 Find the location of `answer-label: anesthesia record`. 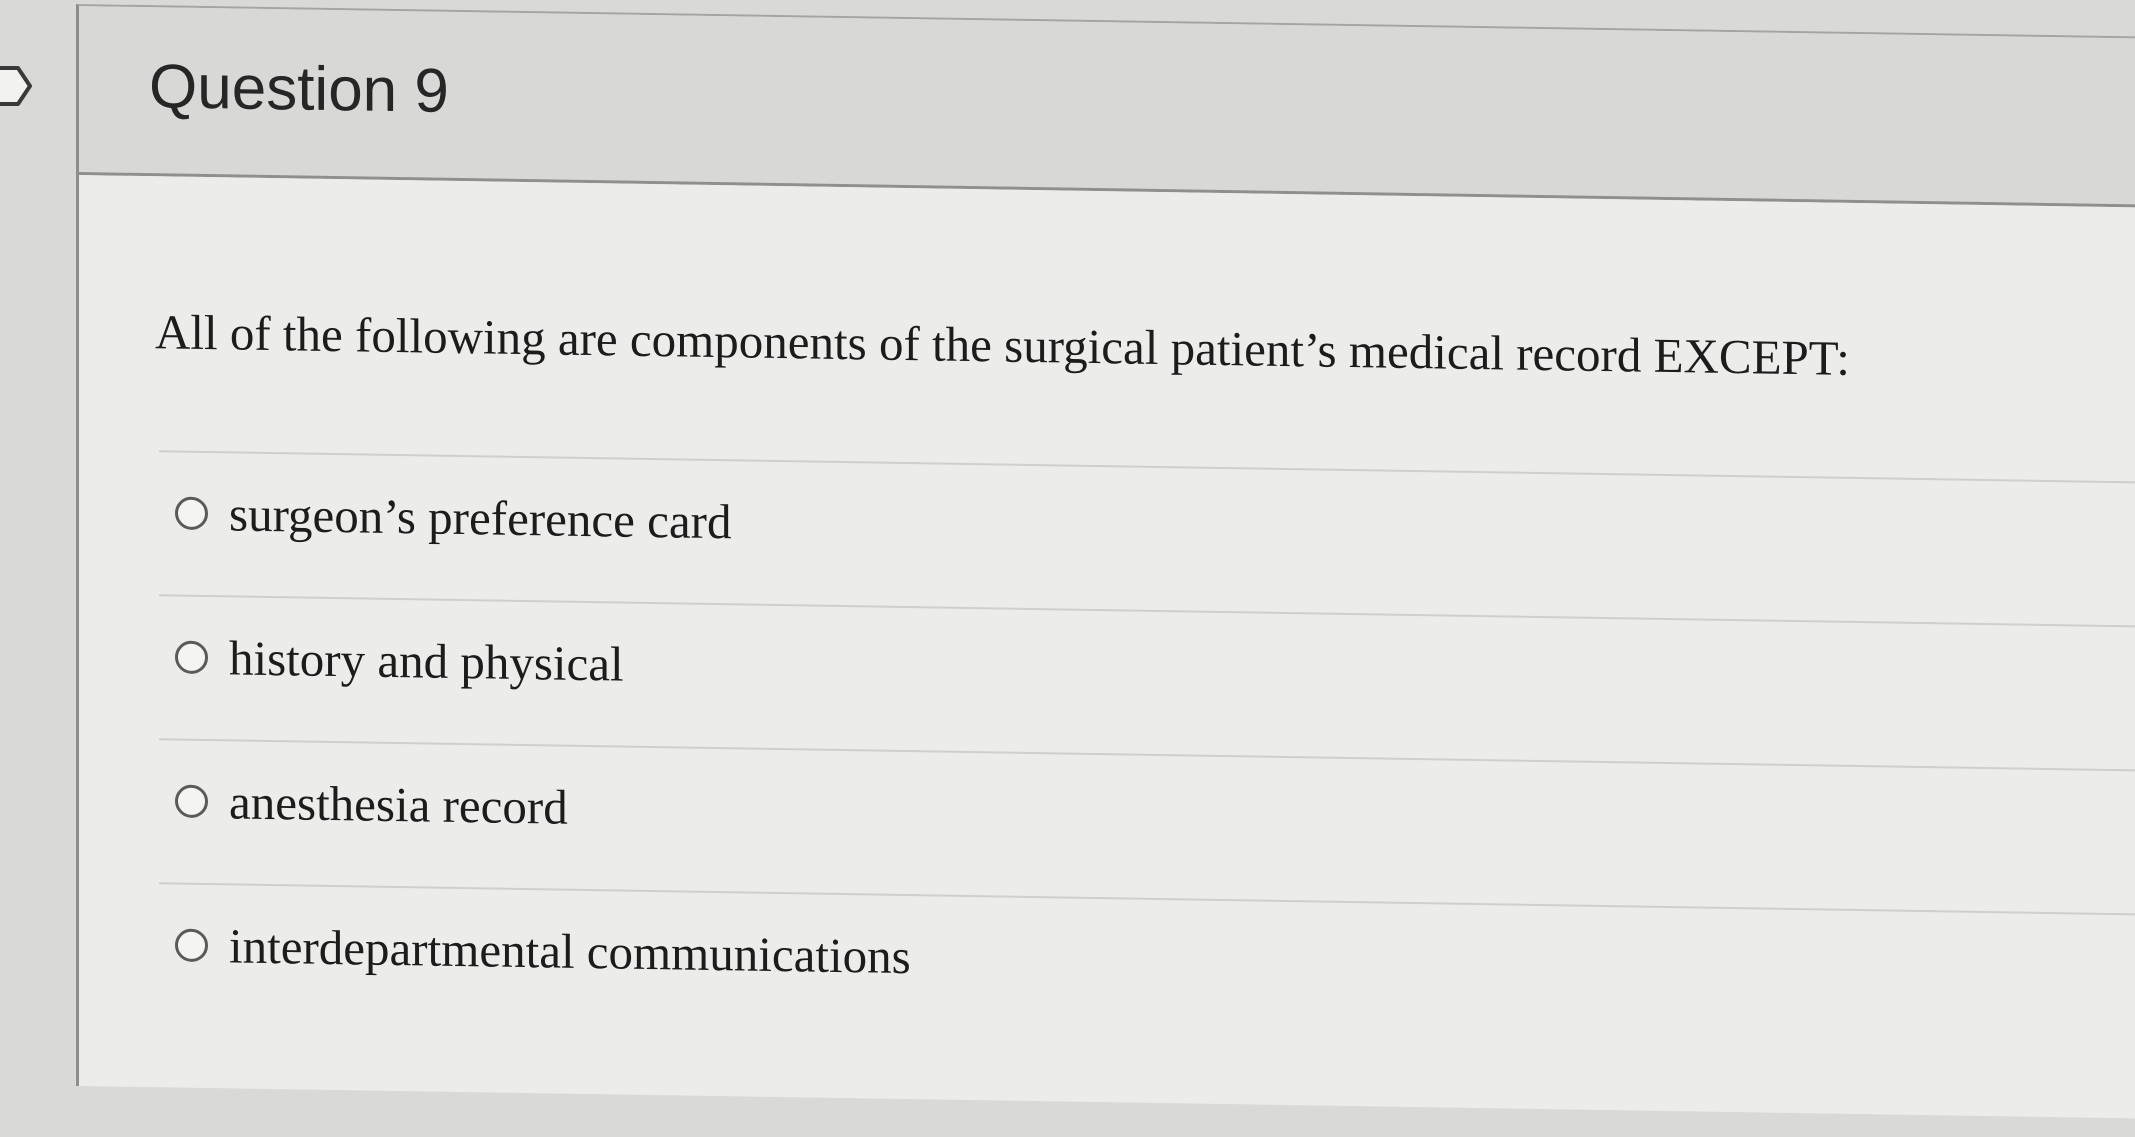

answer-label: anesthesia record is located at coordinates (398, 804).